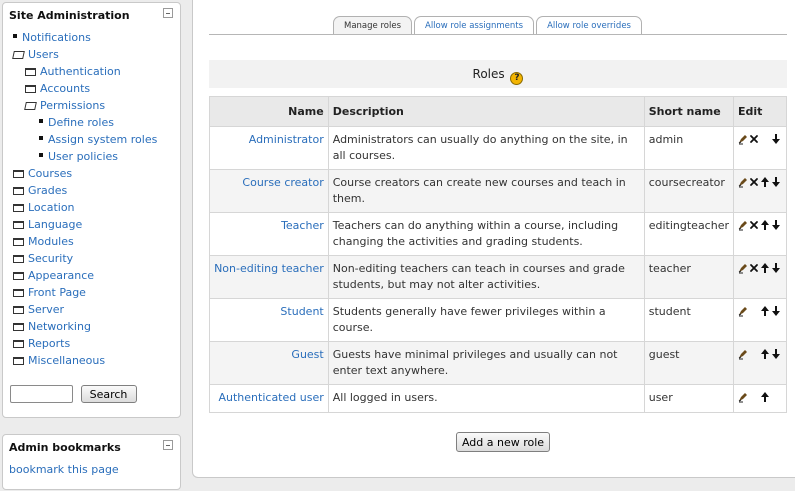 The width and height of the screenshot is (795, 491). What do you see at coordinates (486, 398) in the screenshot?
I see `role-description: All logged in users.` at bounding box center [486, 398].